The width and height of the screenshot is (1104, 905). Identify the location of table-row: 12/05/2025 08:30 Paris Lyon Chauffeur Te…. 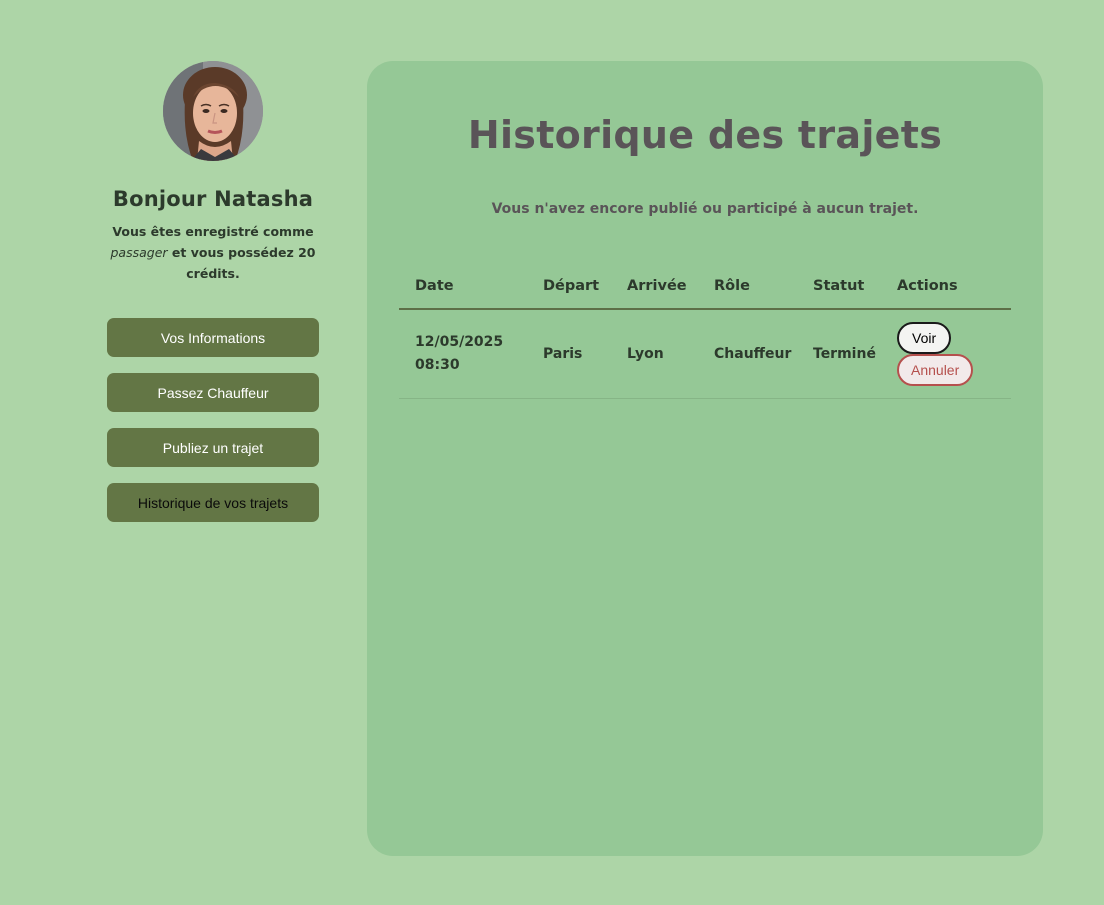
(705, 354).